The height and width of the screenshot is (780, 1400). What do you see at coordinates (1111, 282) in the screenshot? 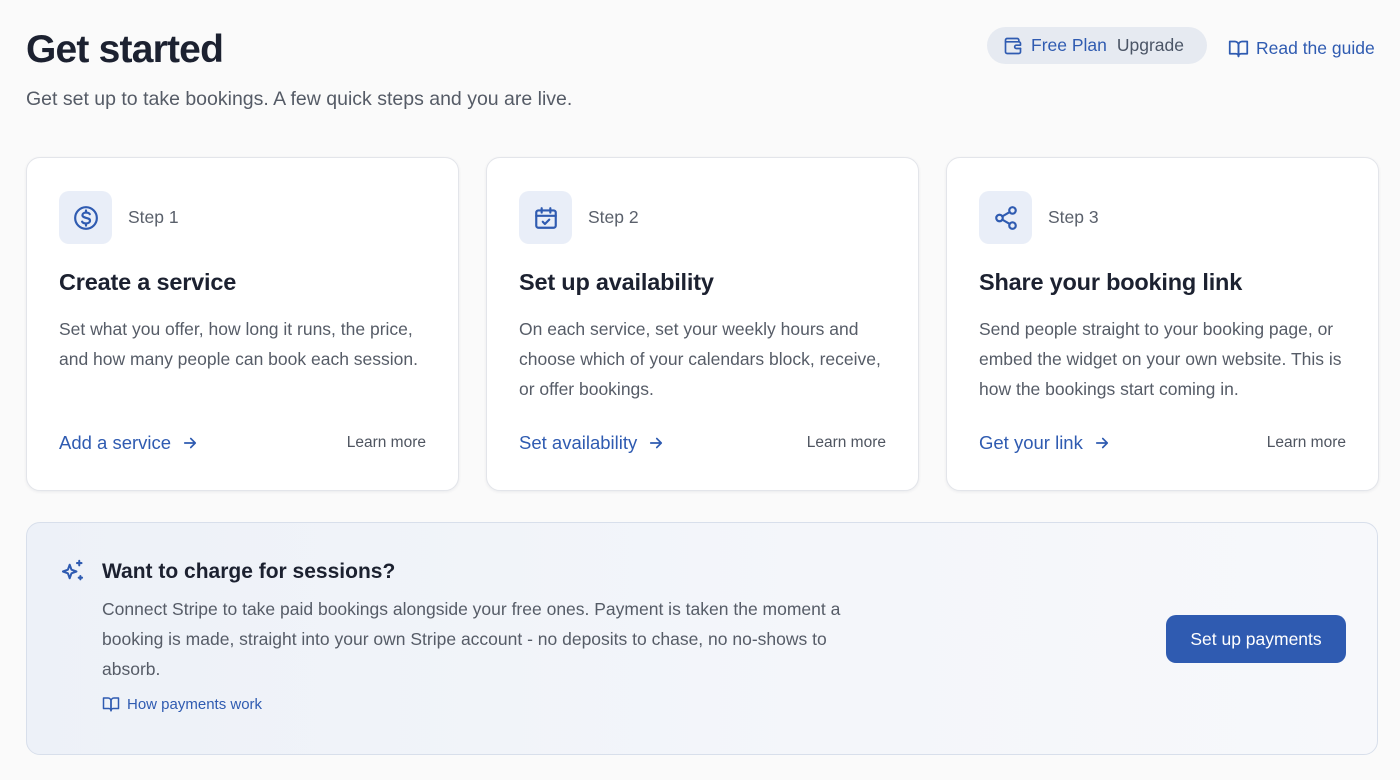
I see `step-title: Share your booking link` at bounding box center [1111, 282].